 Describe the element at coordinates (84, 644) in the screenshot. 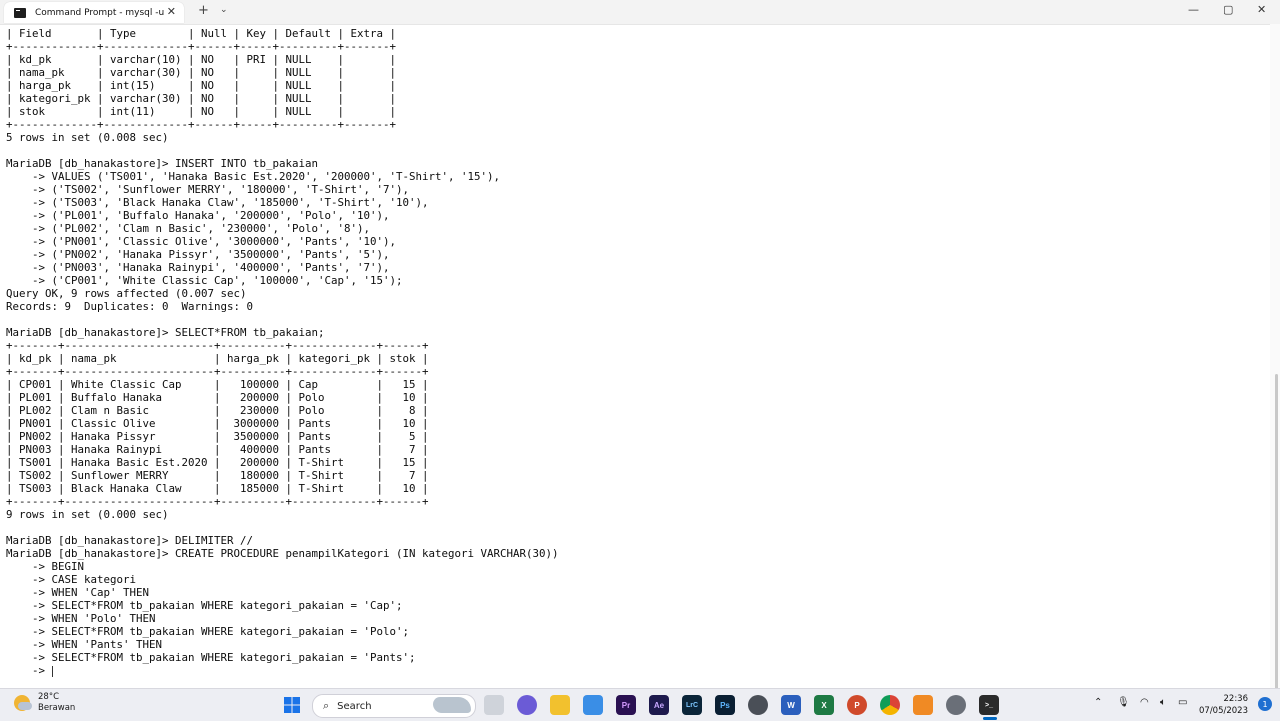

I see `terminal-line: -> WHEN 'Pants' THEN` at that location.